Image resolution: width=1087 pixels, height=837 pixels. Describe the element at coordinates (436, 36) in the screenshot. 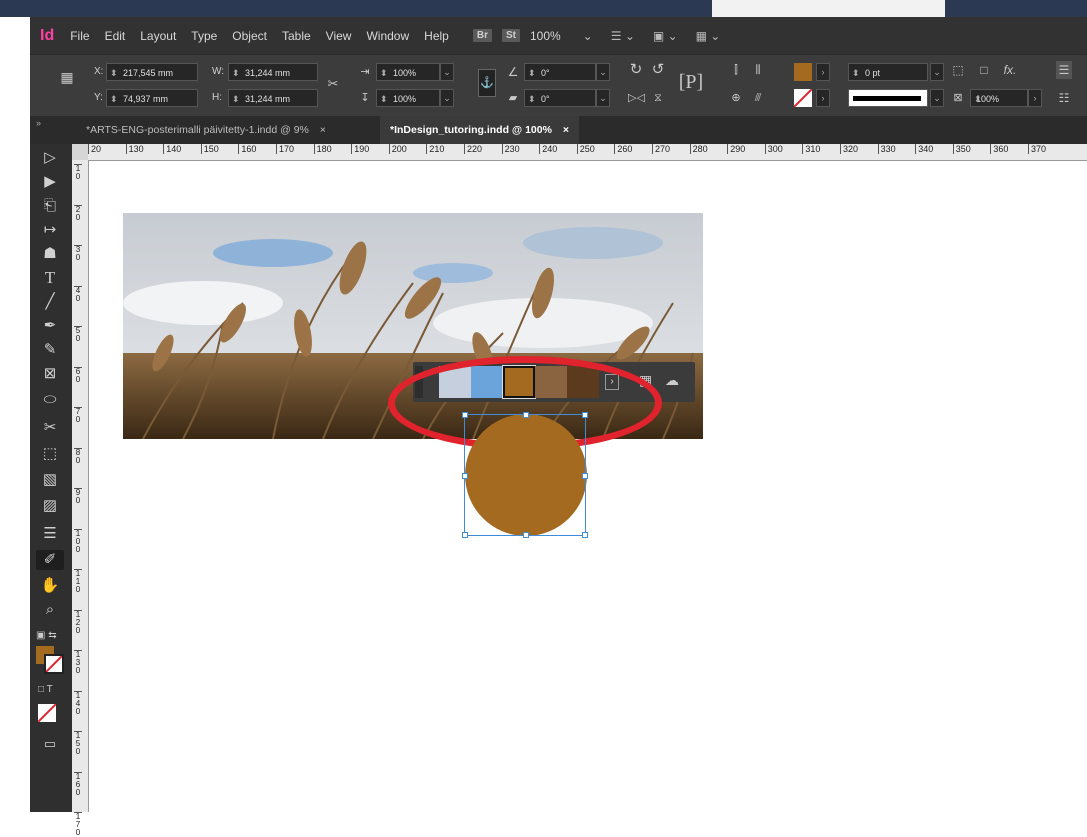

I see `menu-help: Help` at that location.